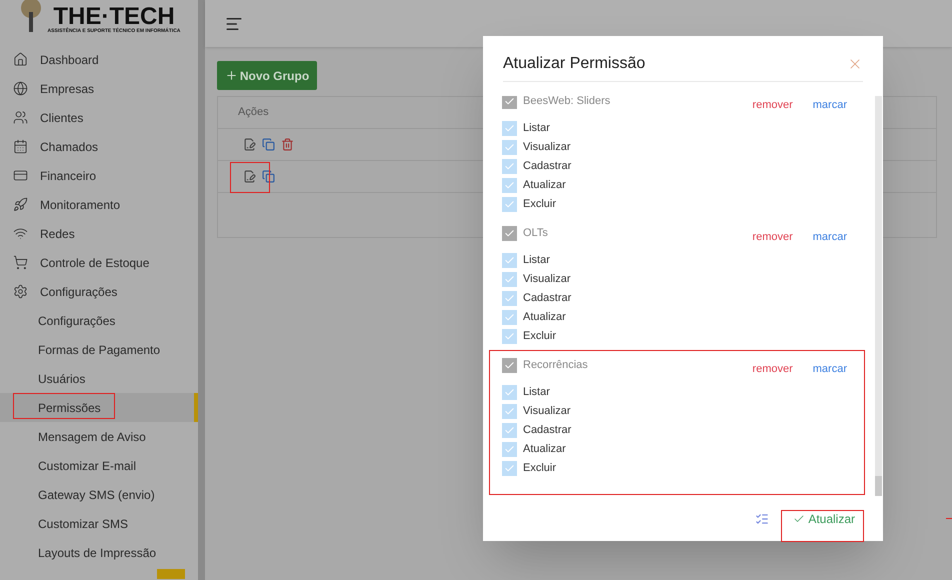  Describe the element at coordinates (99, 291) in the screenshot. I see `sidebar-item: Configurações` at that location.